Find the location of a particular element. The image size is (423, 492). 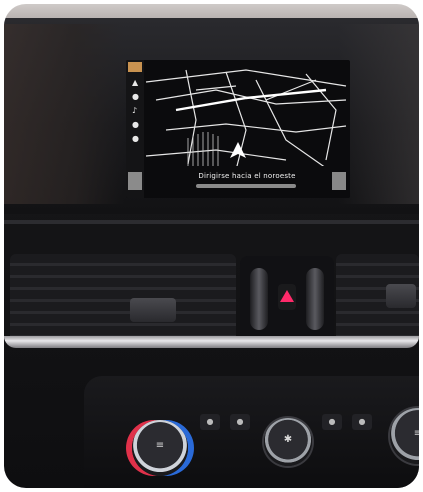

climate-button-4: ● is located at coordinates (362, 422).